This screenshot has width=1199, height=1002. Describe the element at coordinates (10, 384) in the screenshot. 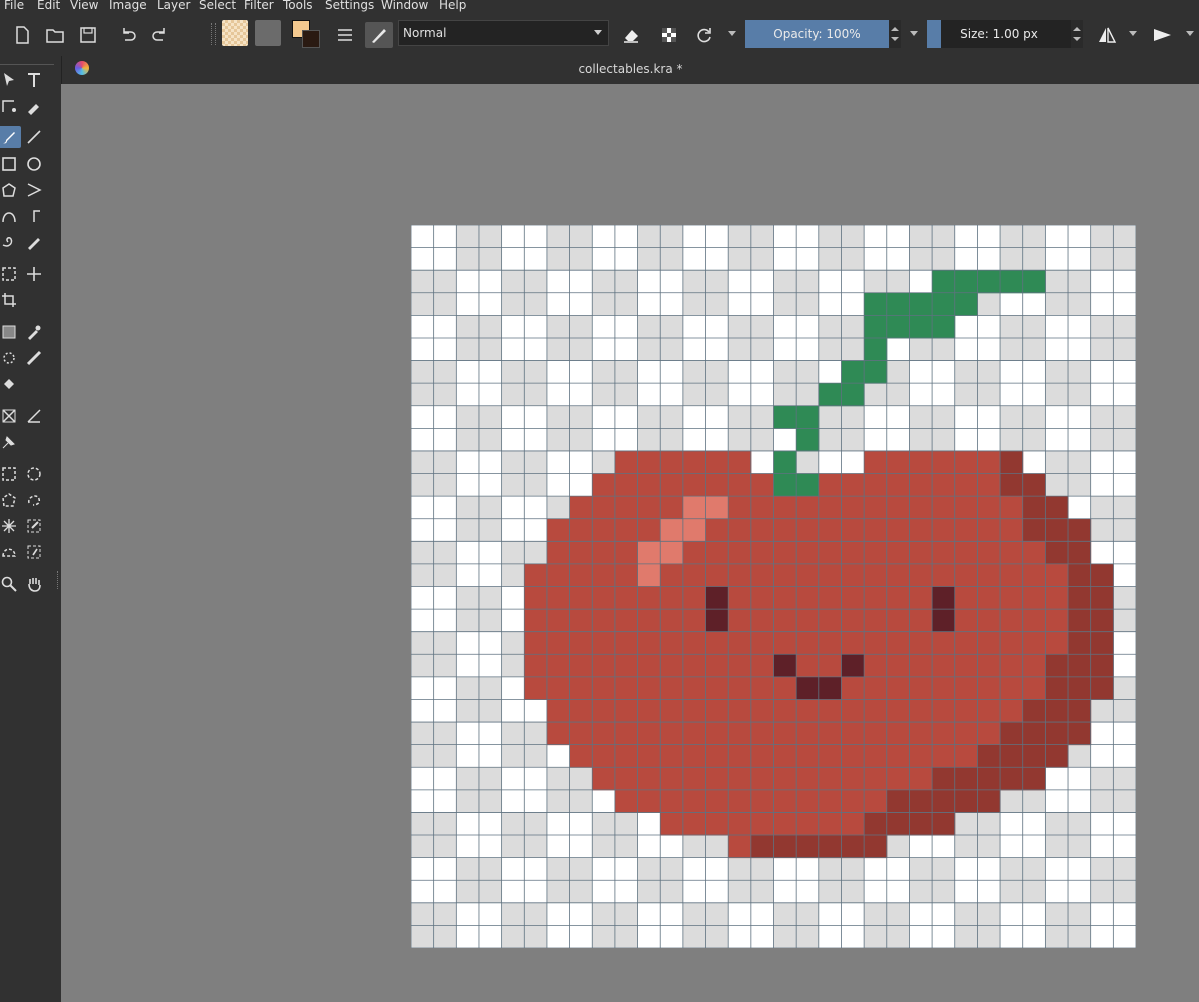

I see `fill-tool-icon` at that location.